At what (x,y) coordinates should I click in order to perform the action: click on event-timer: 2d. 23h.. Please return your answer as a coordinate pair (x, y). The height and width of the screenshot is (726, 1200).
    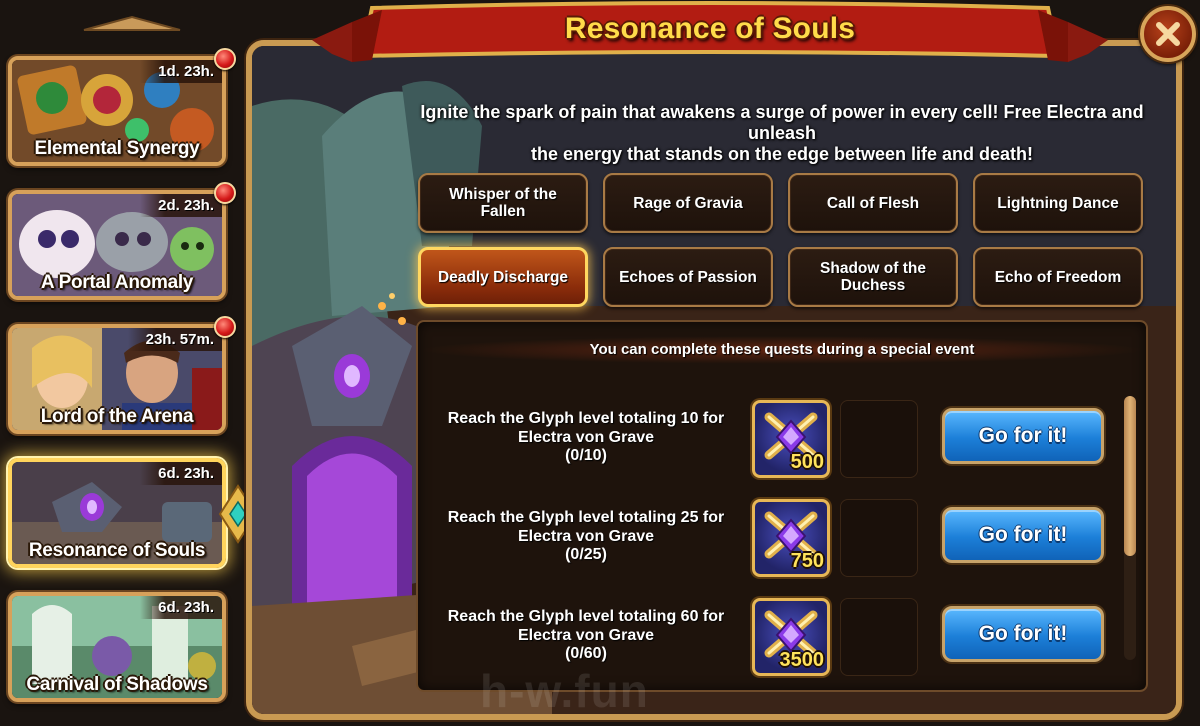
    Looking at the image, I should click on (181, 205).